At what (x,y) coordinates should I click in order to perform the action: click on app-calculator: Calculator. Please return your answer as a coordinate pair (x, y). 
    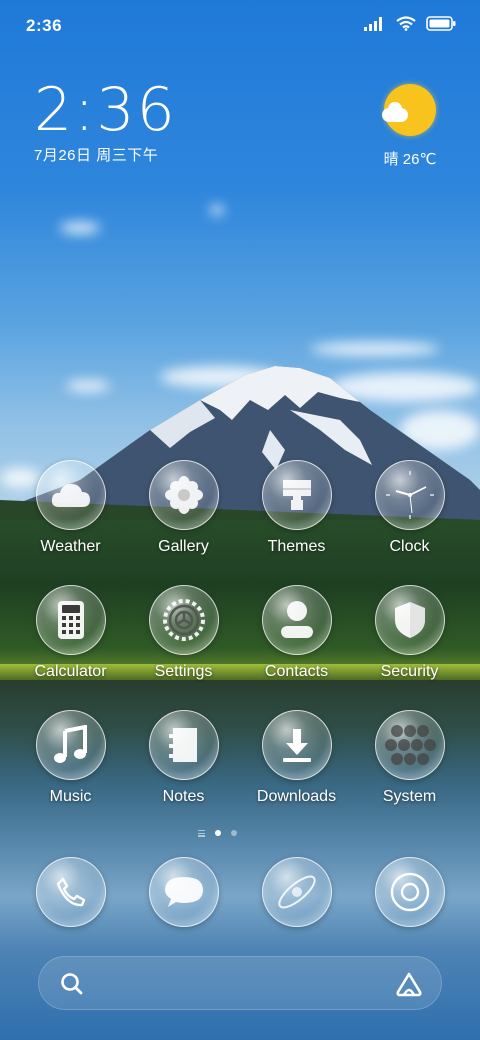
    Looking at the image, I should click on (70, 633).